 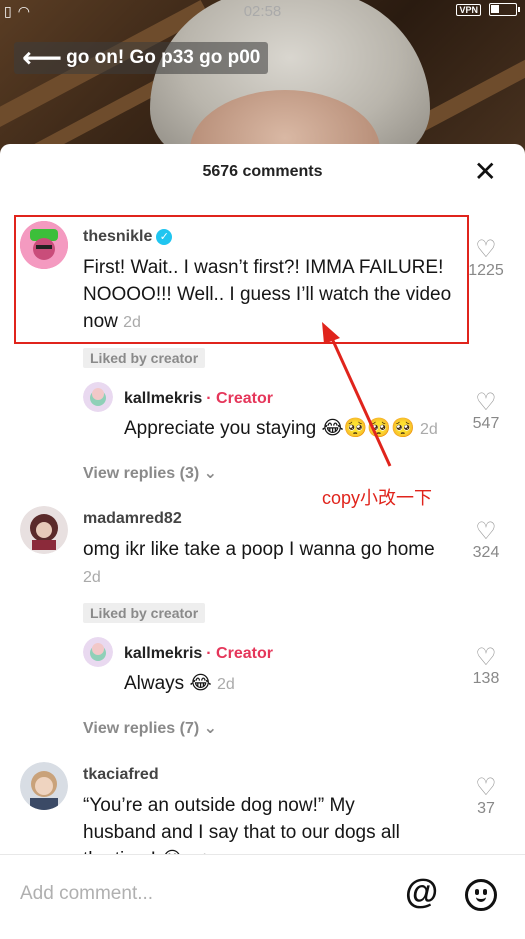 I want to click on annotation-text: copy小改一下, so click(x=377, y=498).